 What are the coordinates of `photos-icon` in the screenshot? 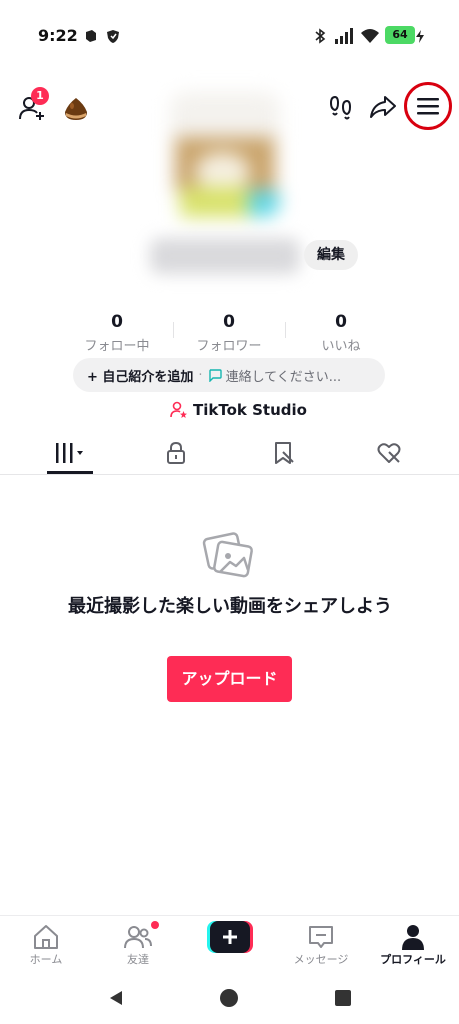 It's located at (227, 555).